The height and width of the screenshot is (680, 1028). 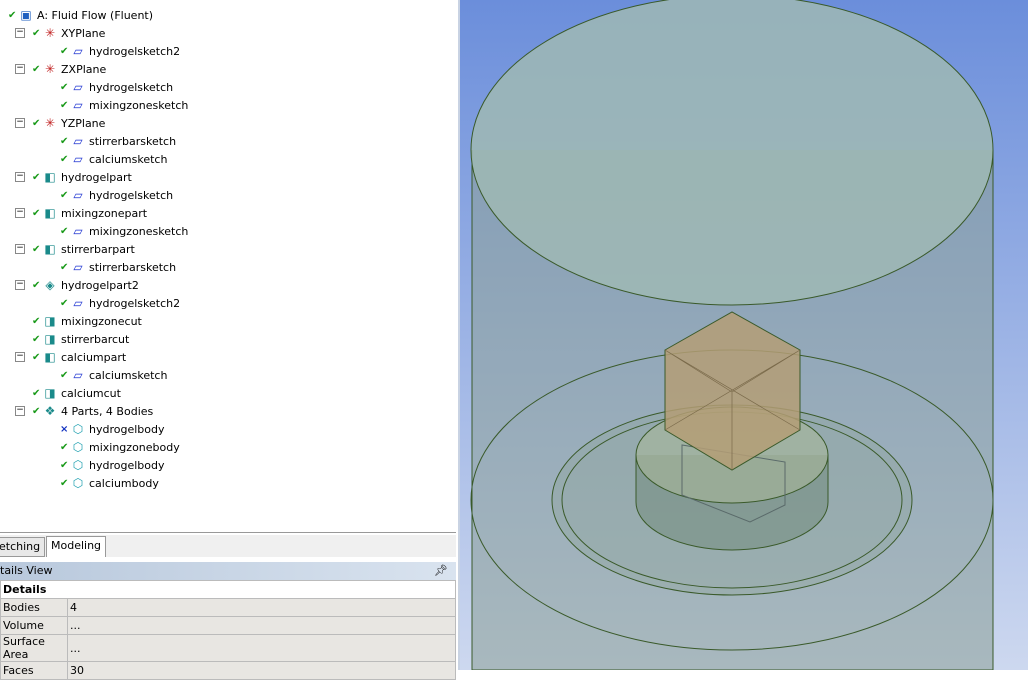 I want to click on tree-item: ✔ ▣ A: Fluid Flow (Fluent), so click(x=80, y=15).